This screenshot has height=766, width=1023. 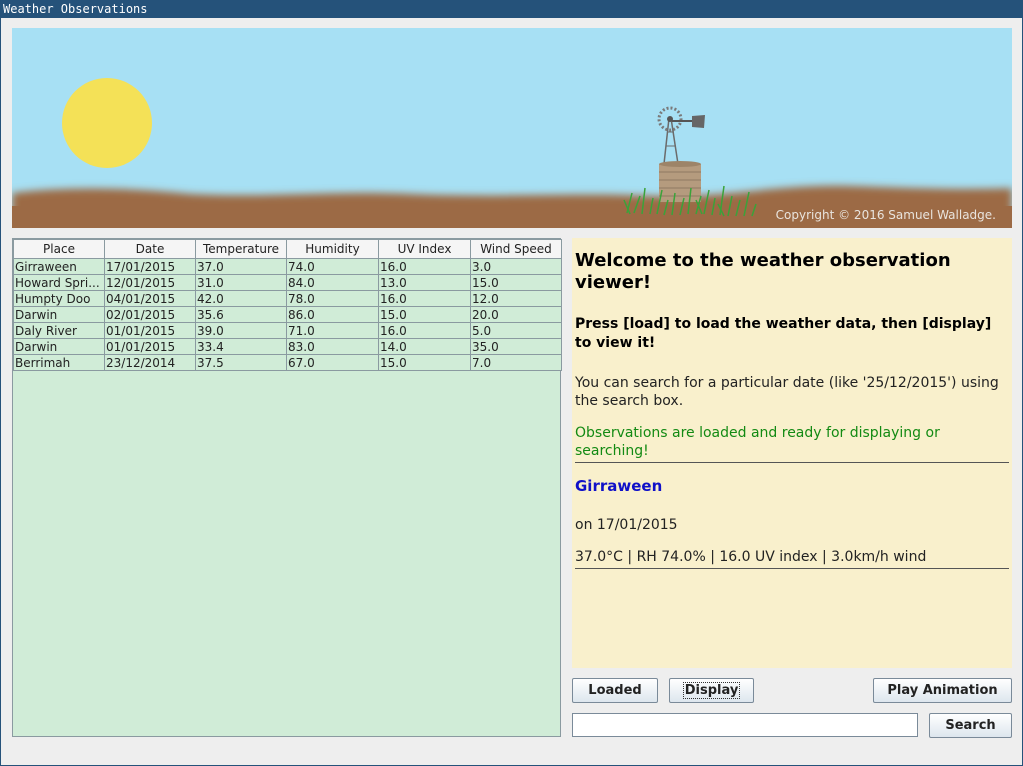 I want to click on column-header: Temperature, so click(x=241, y=249).